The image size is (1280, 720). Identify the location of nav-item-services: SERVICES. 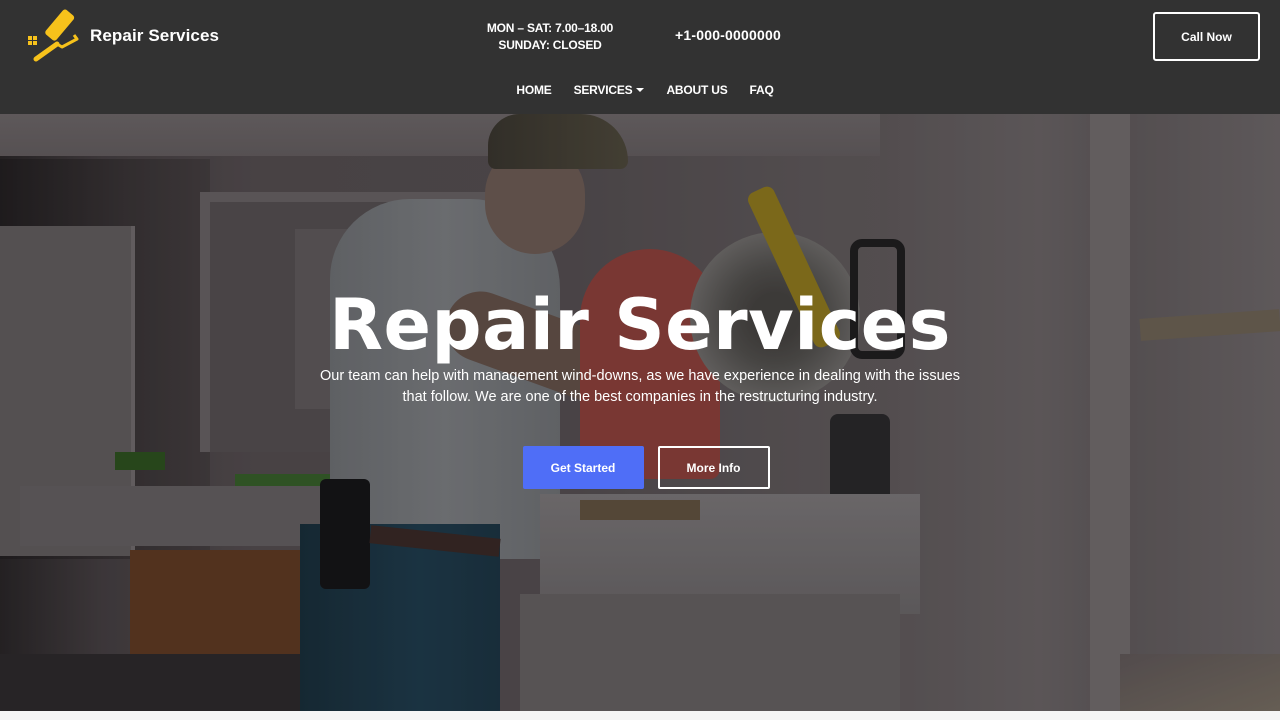
(609, 90).